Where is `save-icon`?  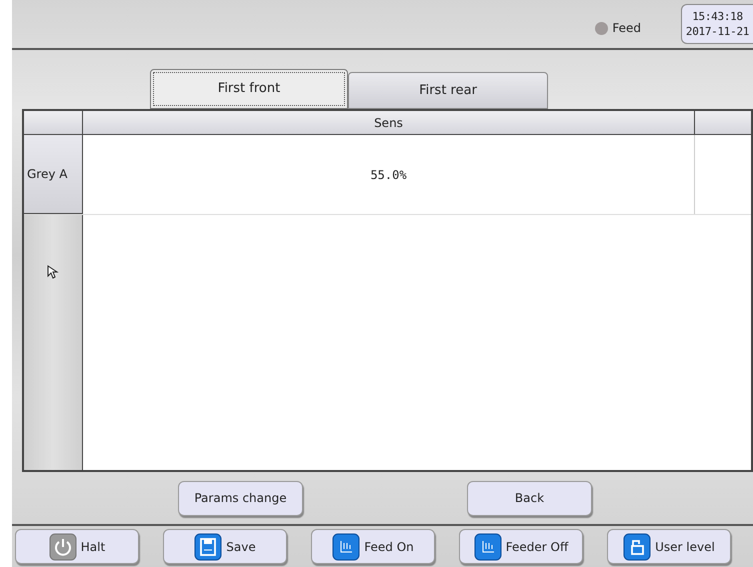 save-icon is located at coordinates (208, 546).